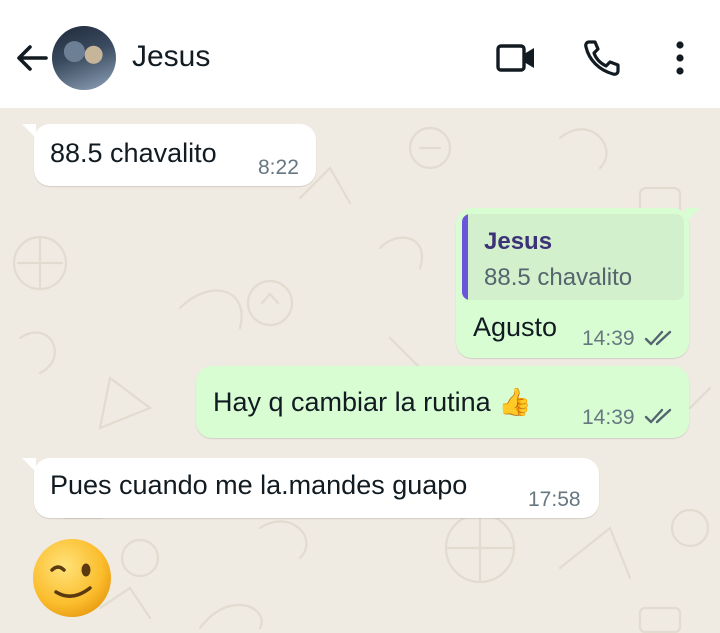  What do you see at coordinates (516, 58) in the screenshot?
I see `video-camera-icon` at bounding box center [516, 58].